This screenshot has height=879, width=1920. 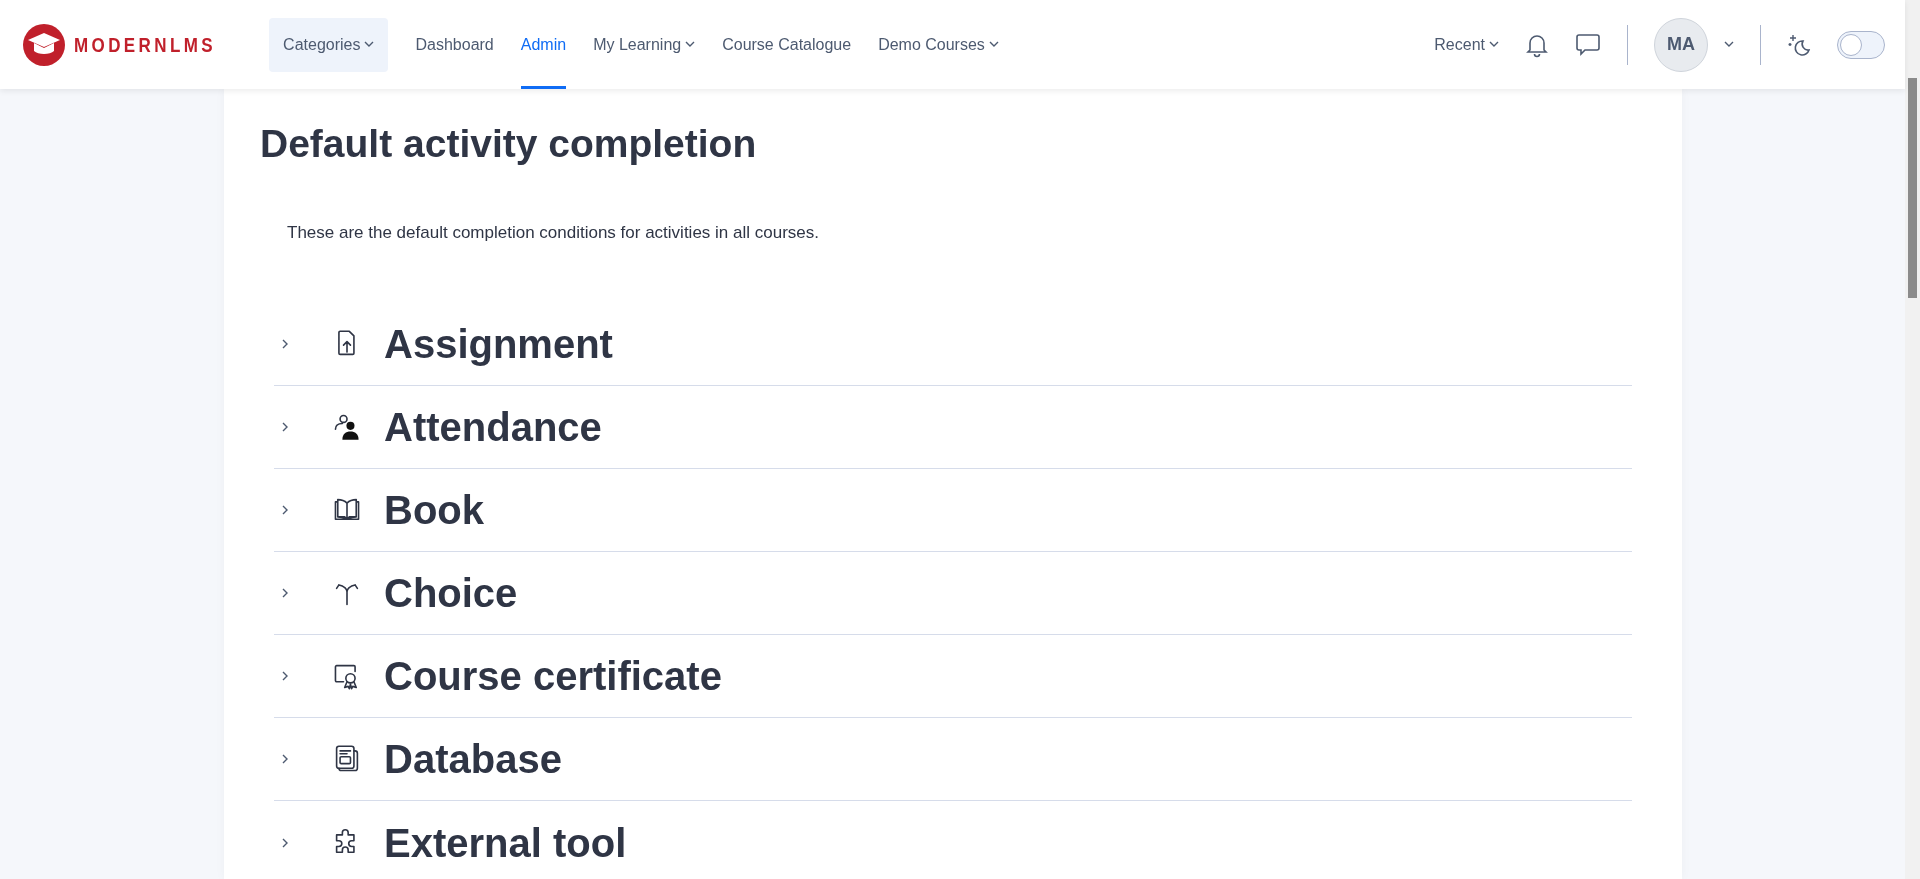 What do you see at coordinates (938, 44) in the screenshot?
I see `nav-link: Demo Courses` at bounding box center [938, 44].